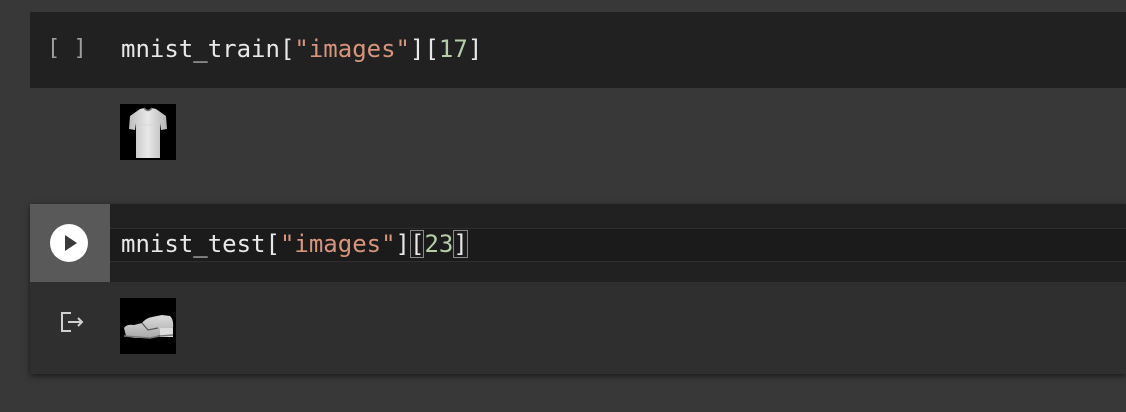 Image resolution: width=1126 pixels, height=412 pixels. I want to click on code-variable: mnist_test, so click(193, 244).